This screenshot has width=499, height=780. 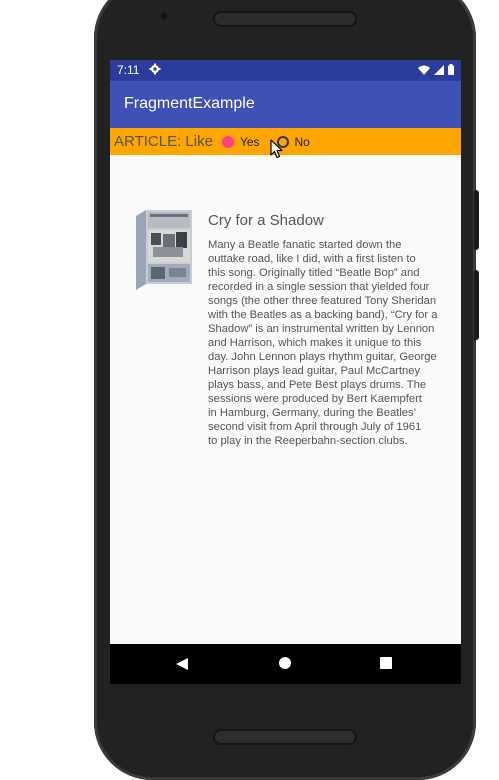 I want to click on article-body-line: Many a Beatle fanatic started down the, so click(x=305, y=245).